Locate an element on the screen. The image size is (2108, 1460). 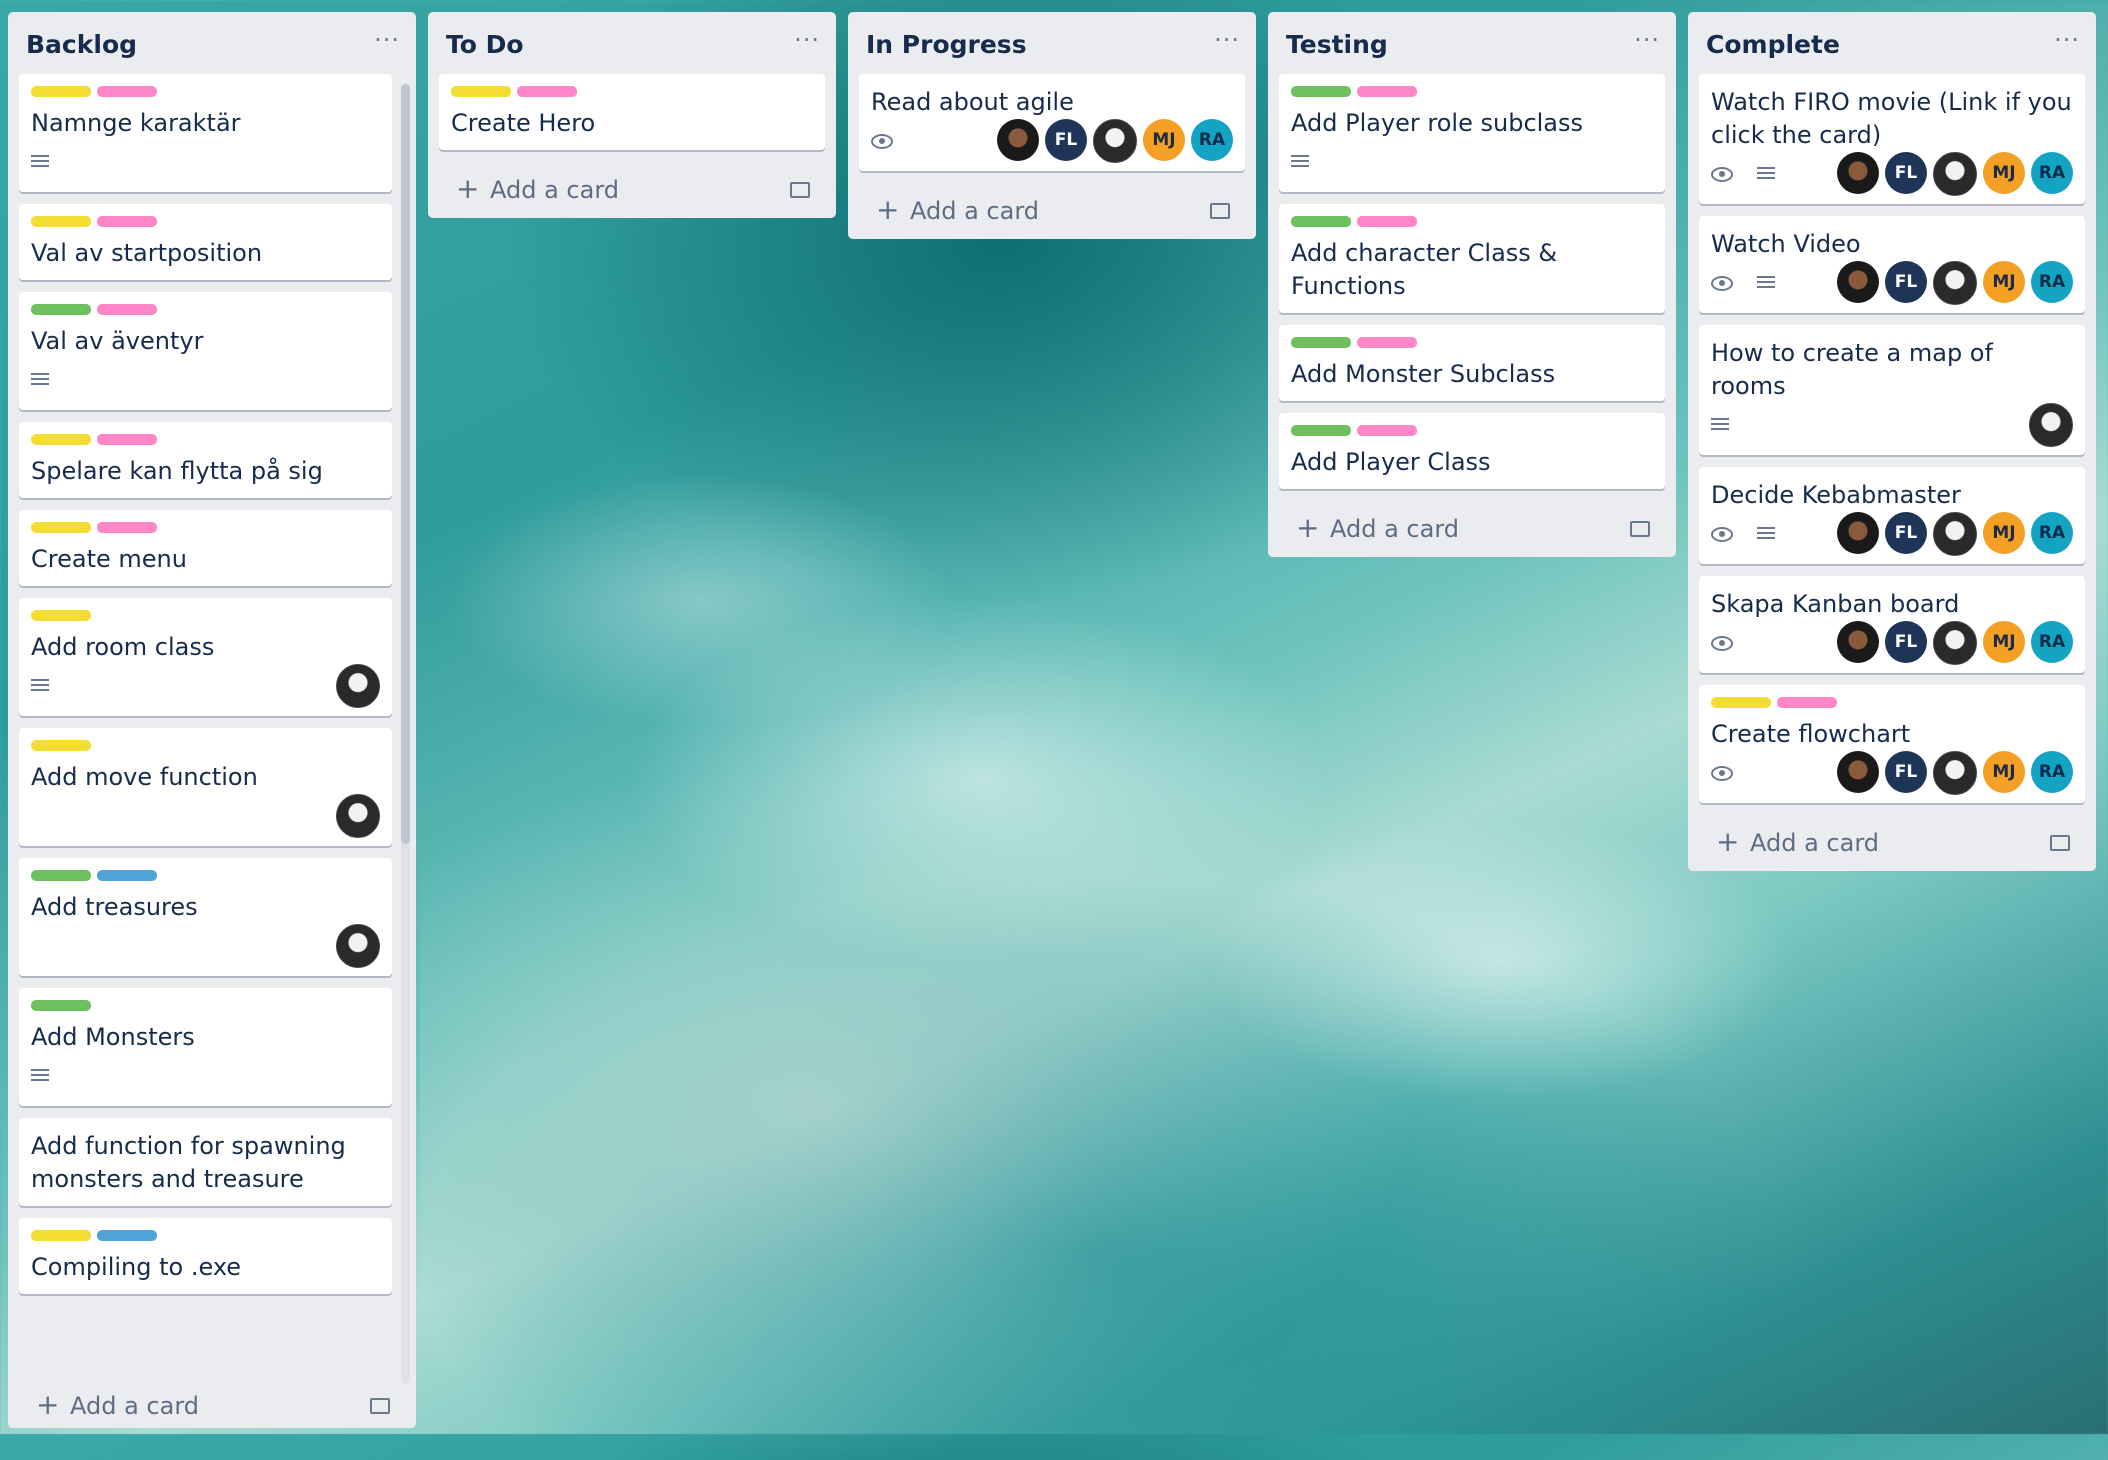
list-to-do: To Do ··· Create Hero + Add a card is located at coordinates (632, 115).